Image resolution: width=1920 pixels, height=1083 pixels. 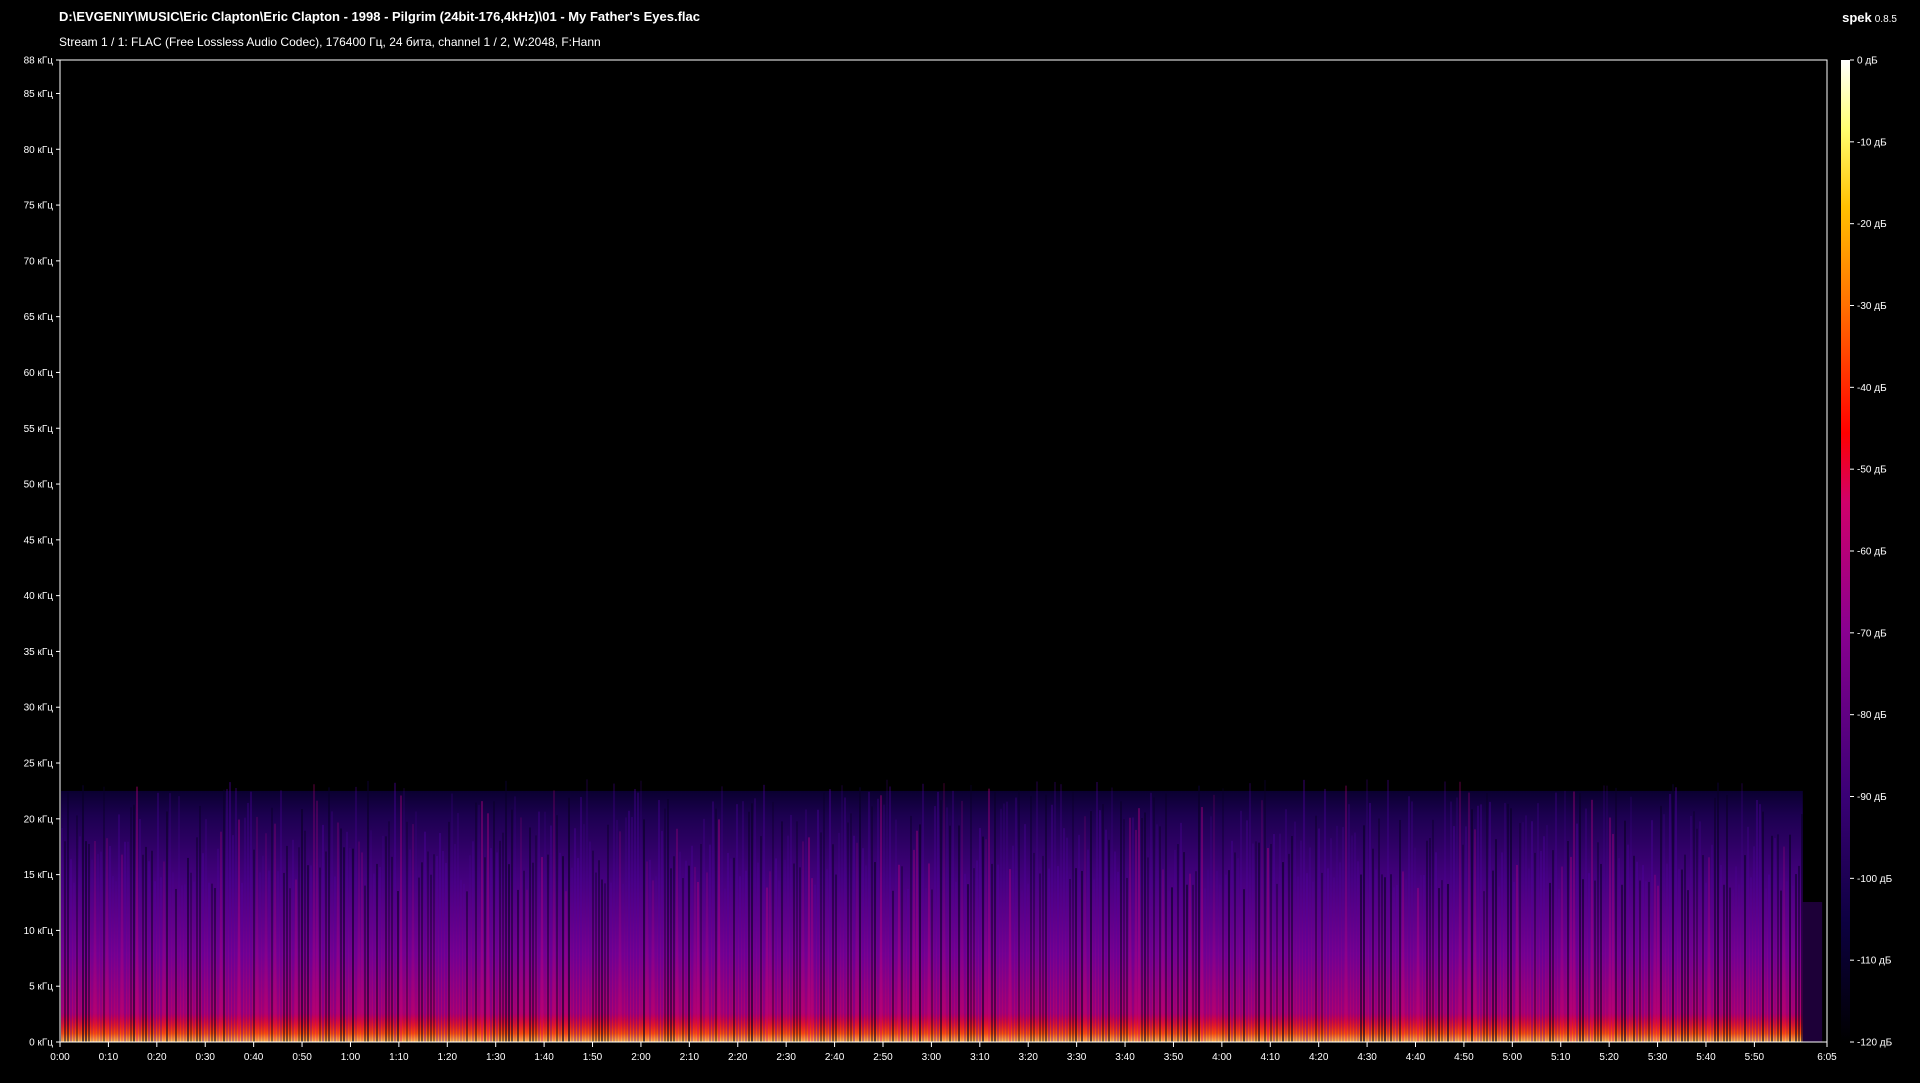 What do you see at coordinates (1513, 1057) in the screenshot?
I see `time-tick-label: 5:00` at bounding box center [1513, 1057].